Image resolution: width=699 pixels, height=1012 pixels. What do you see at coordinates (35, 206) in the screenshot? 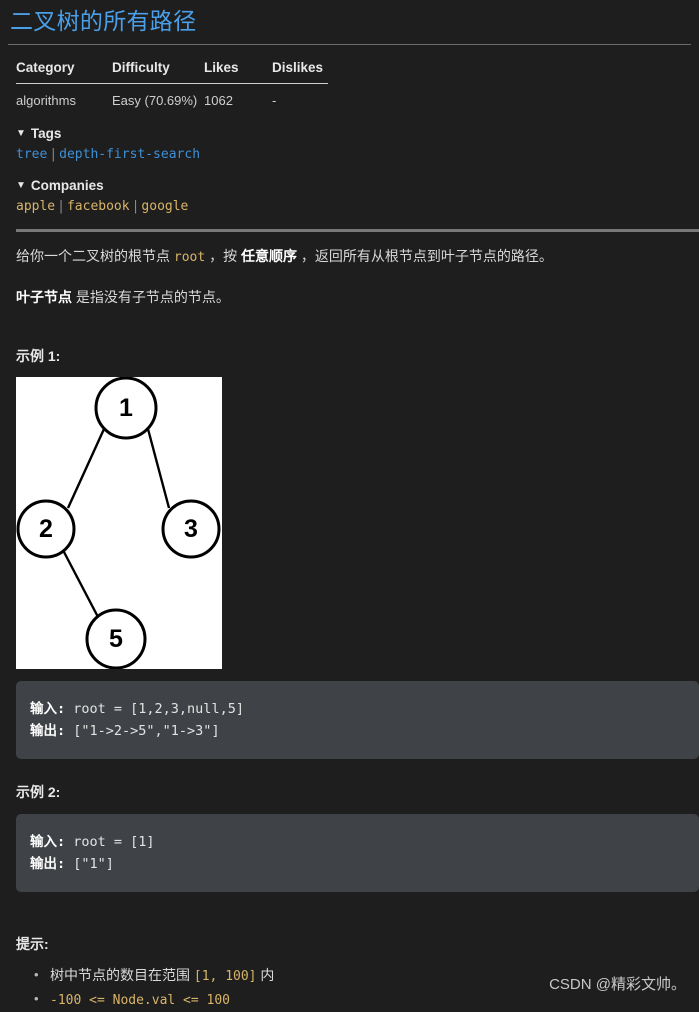
I see `company-link-apple: apple` at bounding box center [35, 206].